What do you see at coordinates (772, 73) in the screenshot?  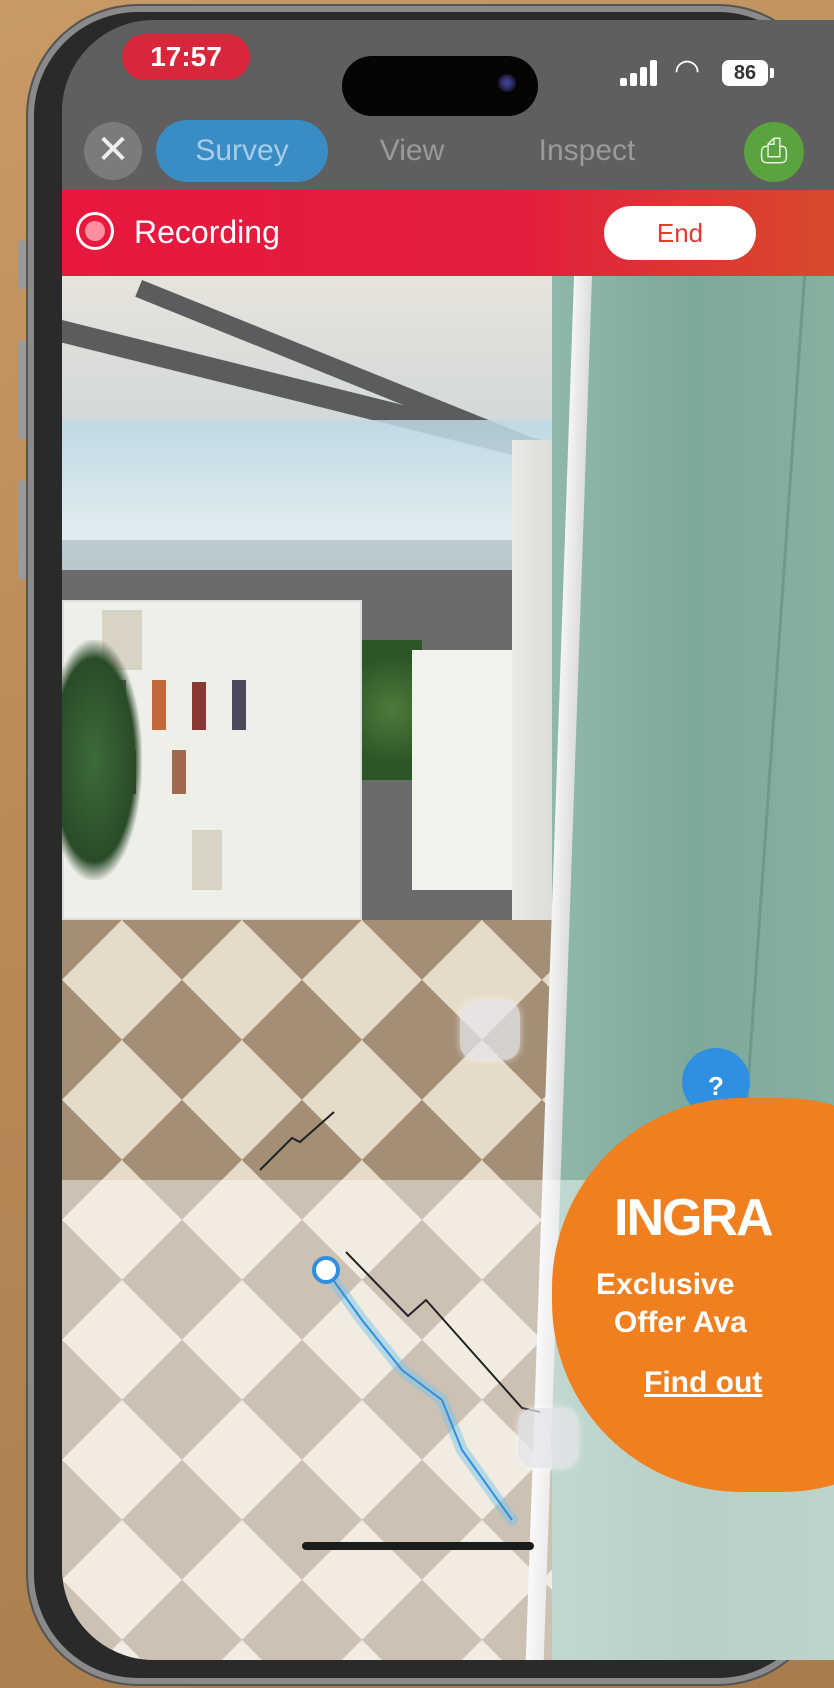 I see `battery-tip` at bounding box center [772, 73].